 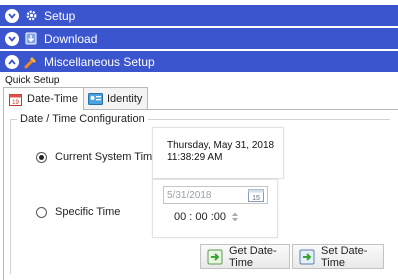 I want to click on current-date: Thursday, May 31, 2018, so click(x=221, y=145).